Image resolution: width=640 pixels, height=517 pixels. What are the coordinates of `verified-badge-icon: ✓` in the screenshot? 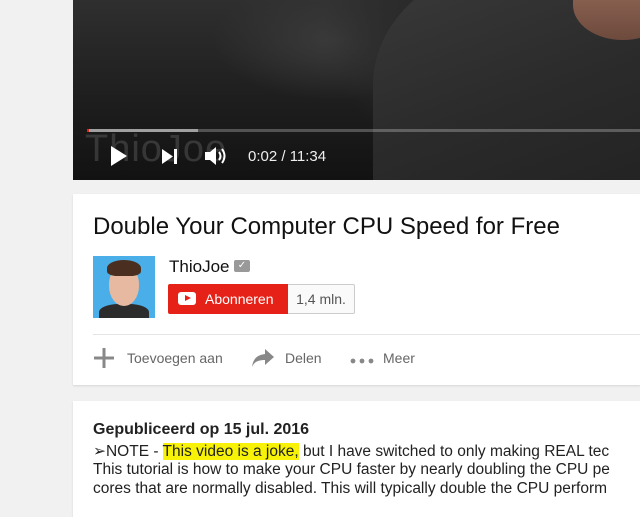 It's located at (242, 266).